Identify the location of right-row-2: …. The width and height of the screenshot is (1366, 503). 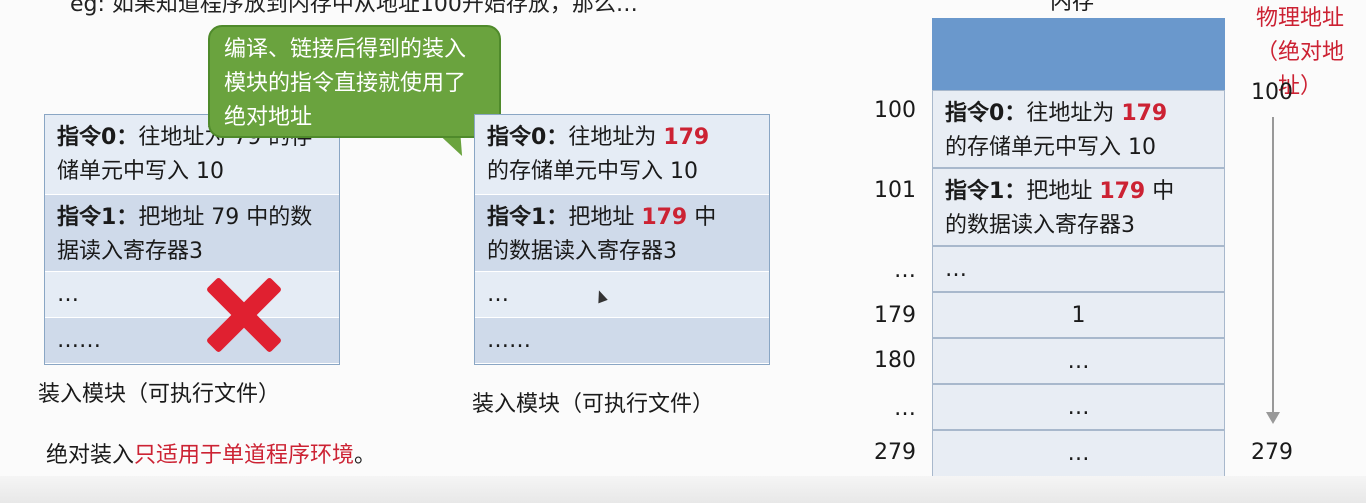
(622, 295).